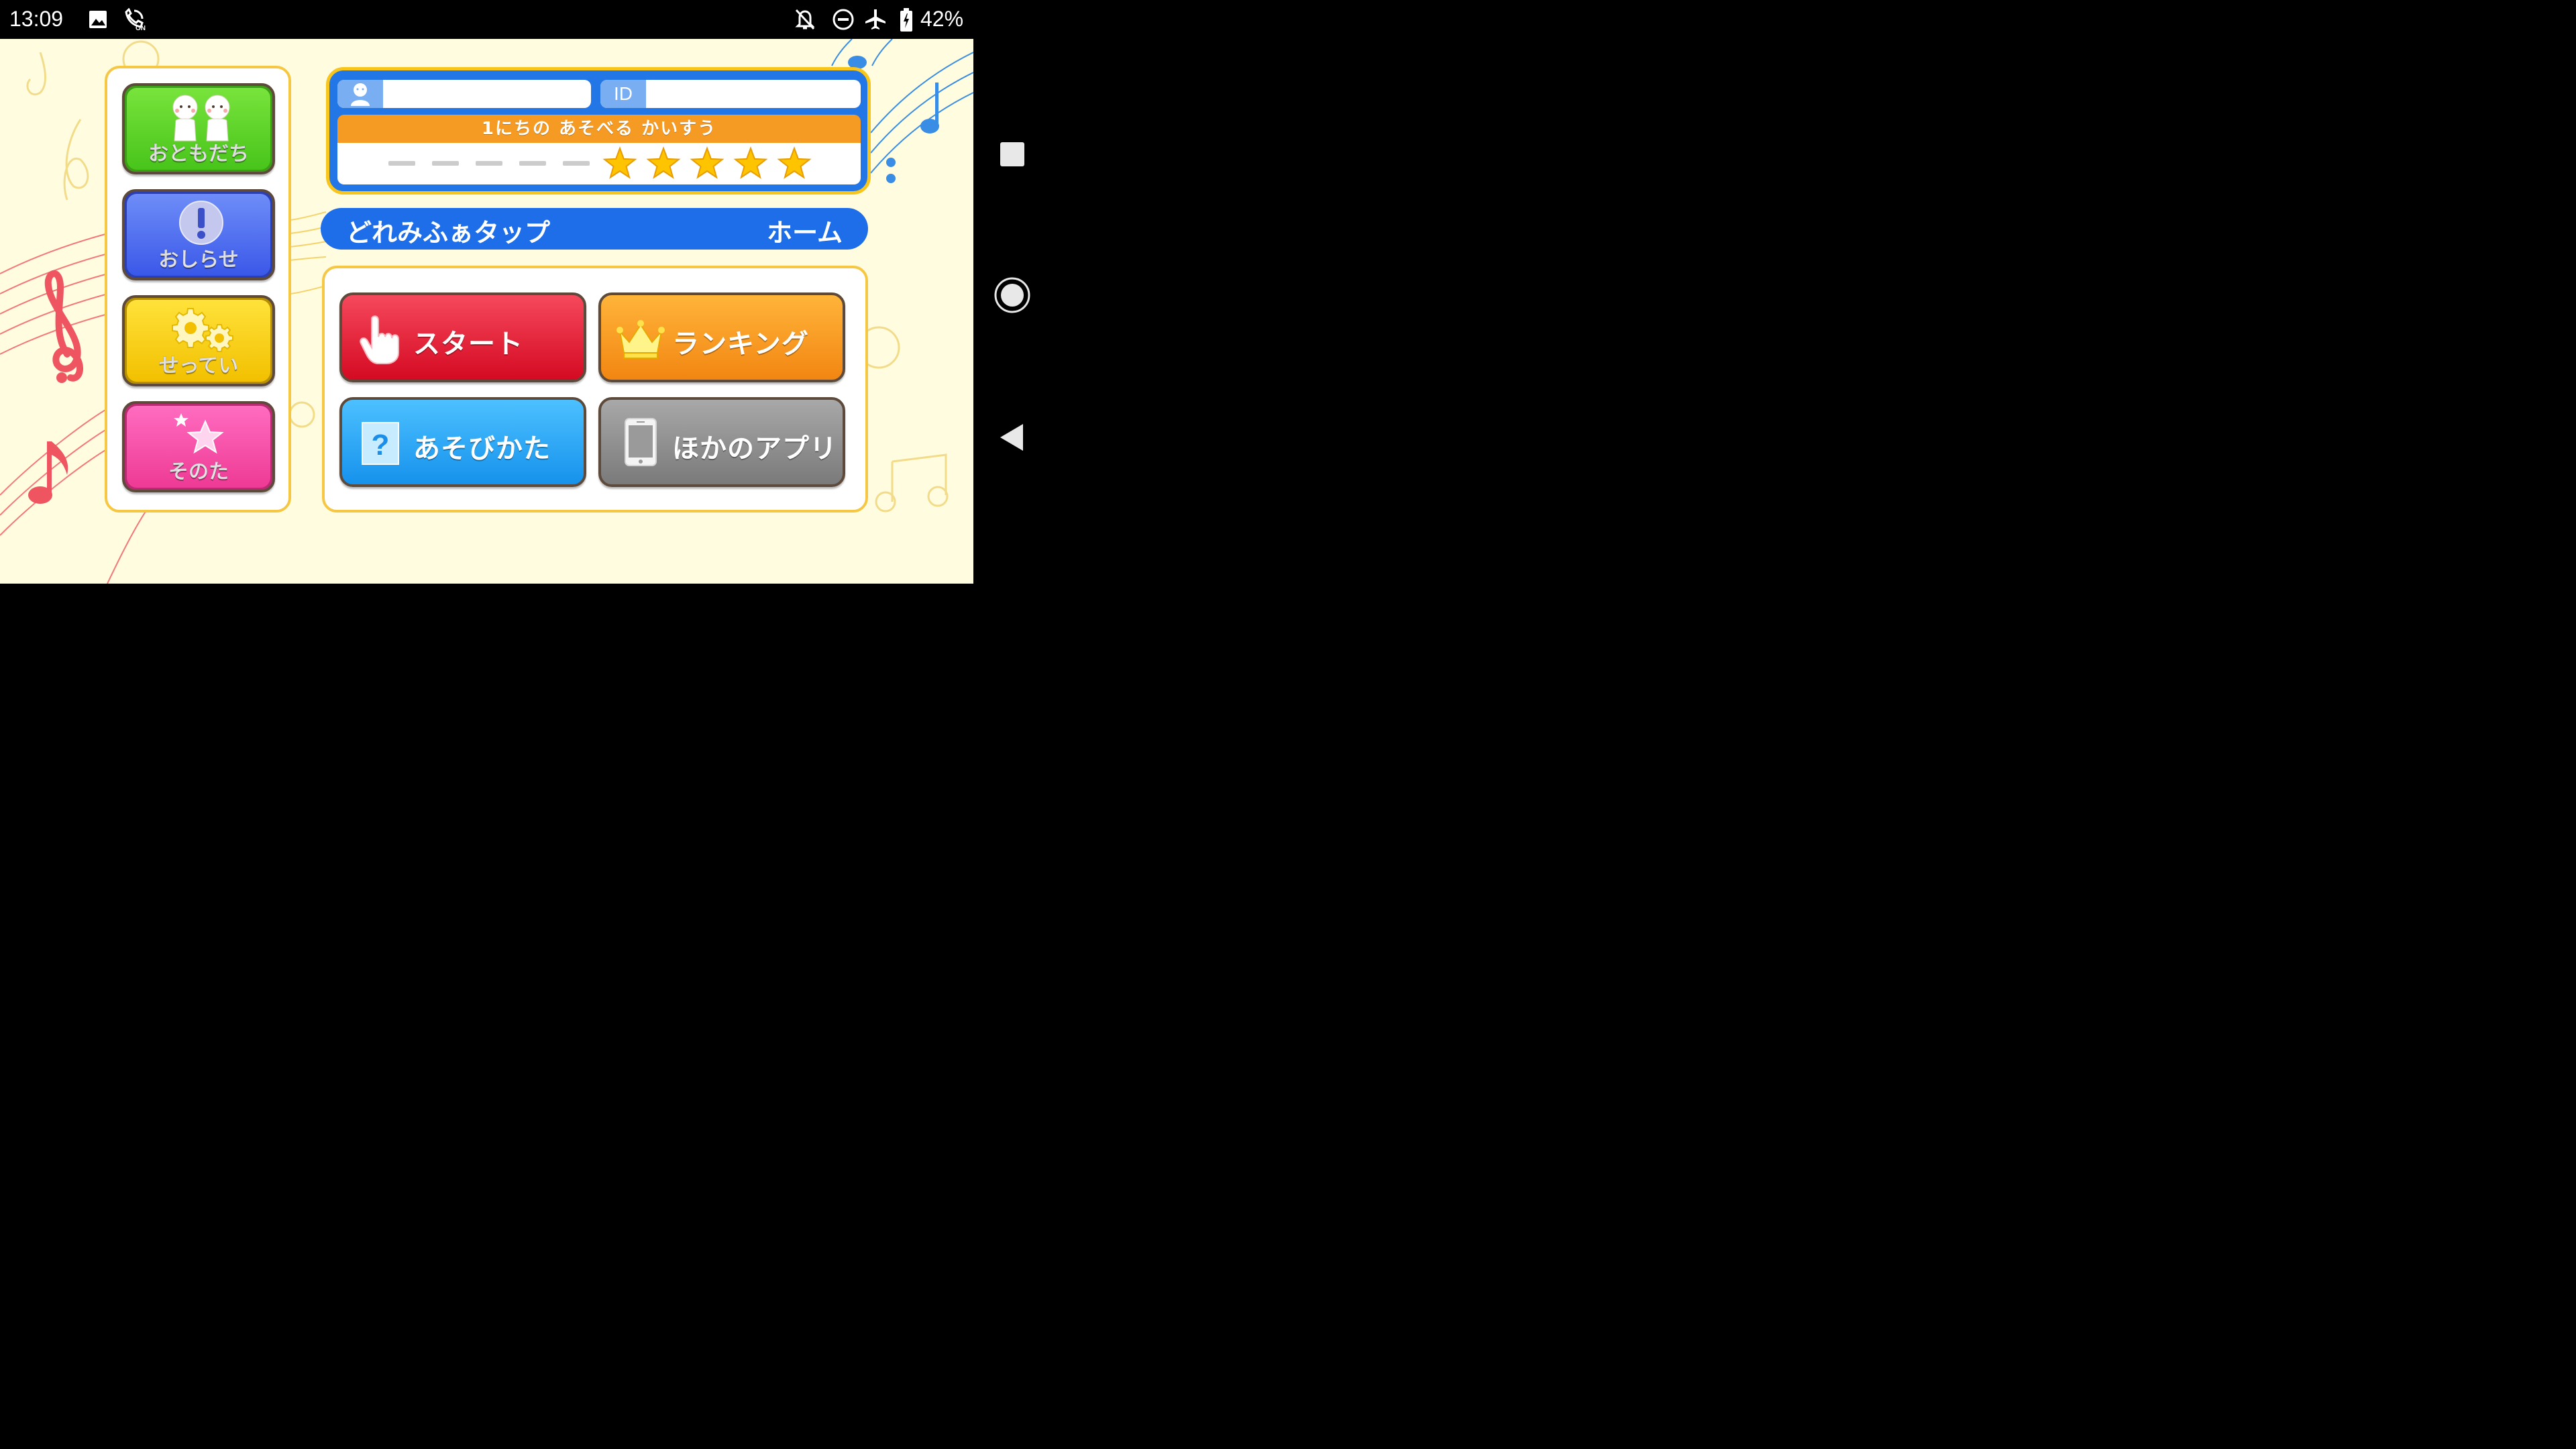 The width and height of the screenshot is (2576, 1449). What do you see at coordinates (379, 339) in the screenshot?
I see `pointing-hand-icon` at bounding box center [379, 339].